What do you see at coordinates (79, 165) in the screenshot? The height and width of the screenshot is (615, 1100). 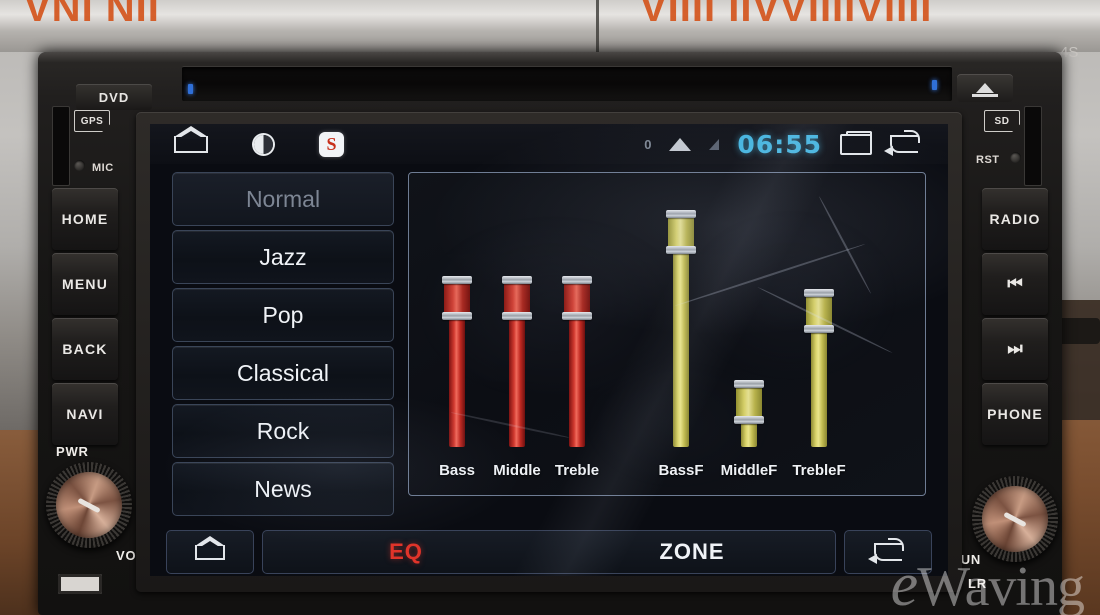 I see `microphone-hole` at bounding box center [79, 165].